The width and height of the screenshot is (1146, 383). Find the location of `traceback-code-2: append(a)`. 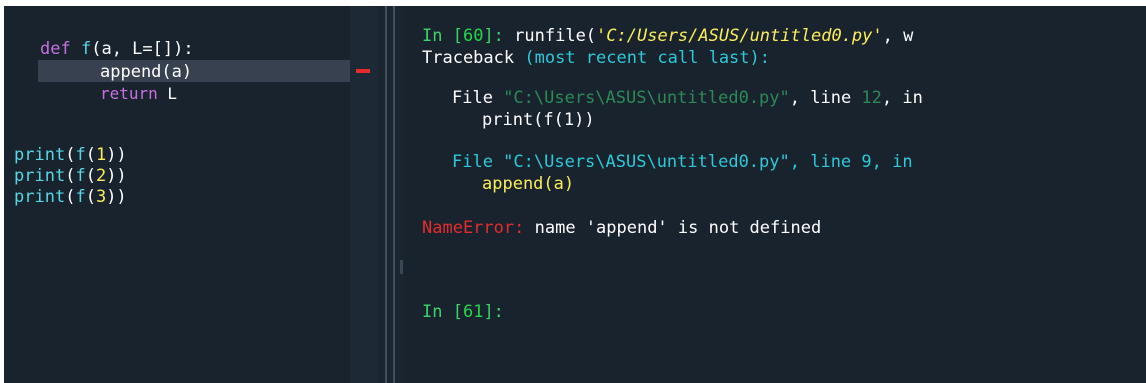

traceback-code-2: append(a) is located at coordinates (528, 184).